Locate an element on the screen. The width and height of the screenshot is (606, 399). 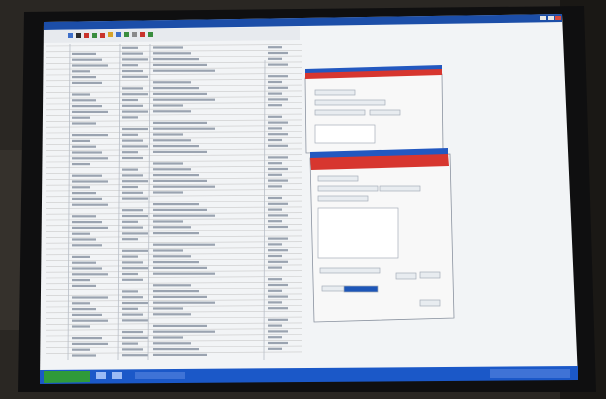
taskbar-item is located at coordinates (160, 375).